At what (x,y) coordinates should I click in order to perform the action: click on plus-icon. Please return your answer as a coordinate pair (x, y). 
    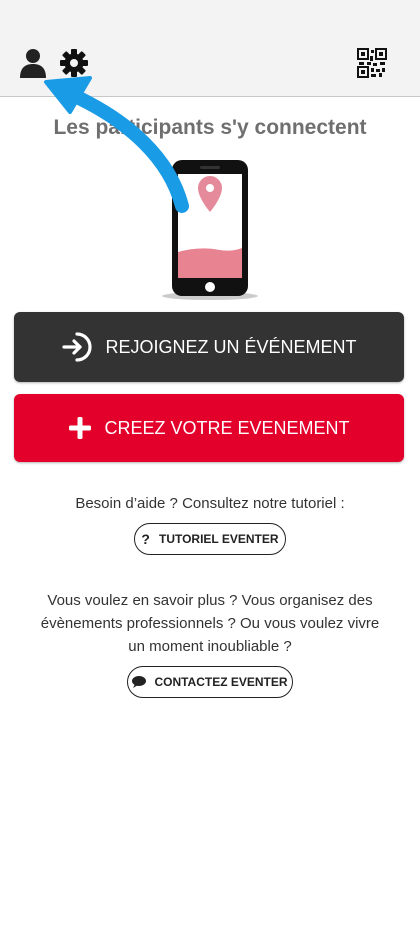
    Looking at the image, I should click on (80, 428).